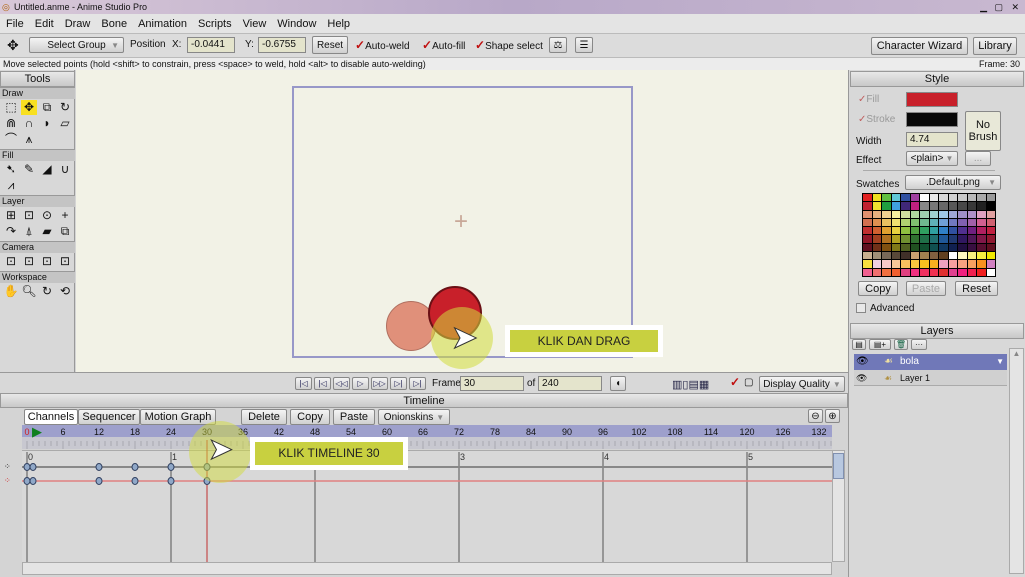  I want to click on add-layer-icon: ▤+, so click(880, 344).